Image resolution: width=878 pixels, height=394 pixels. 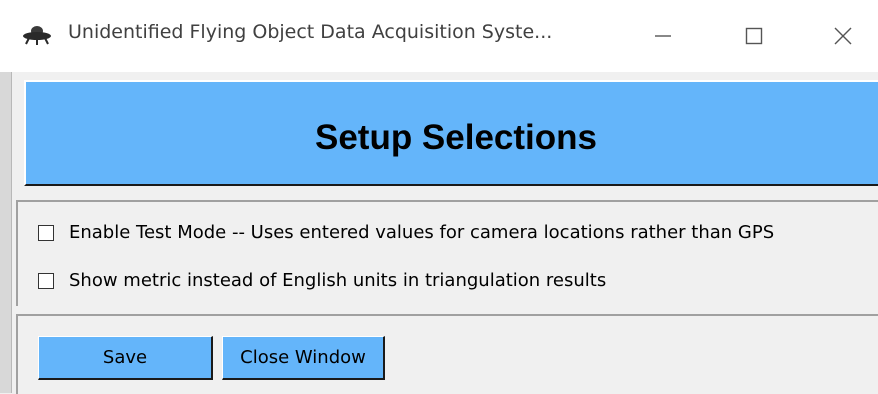 I want to click on page-title: Setup Selections, so click(x=456, y=137).